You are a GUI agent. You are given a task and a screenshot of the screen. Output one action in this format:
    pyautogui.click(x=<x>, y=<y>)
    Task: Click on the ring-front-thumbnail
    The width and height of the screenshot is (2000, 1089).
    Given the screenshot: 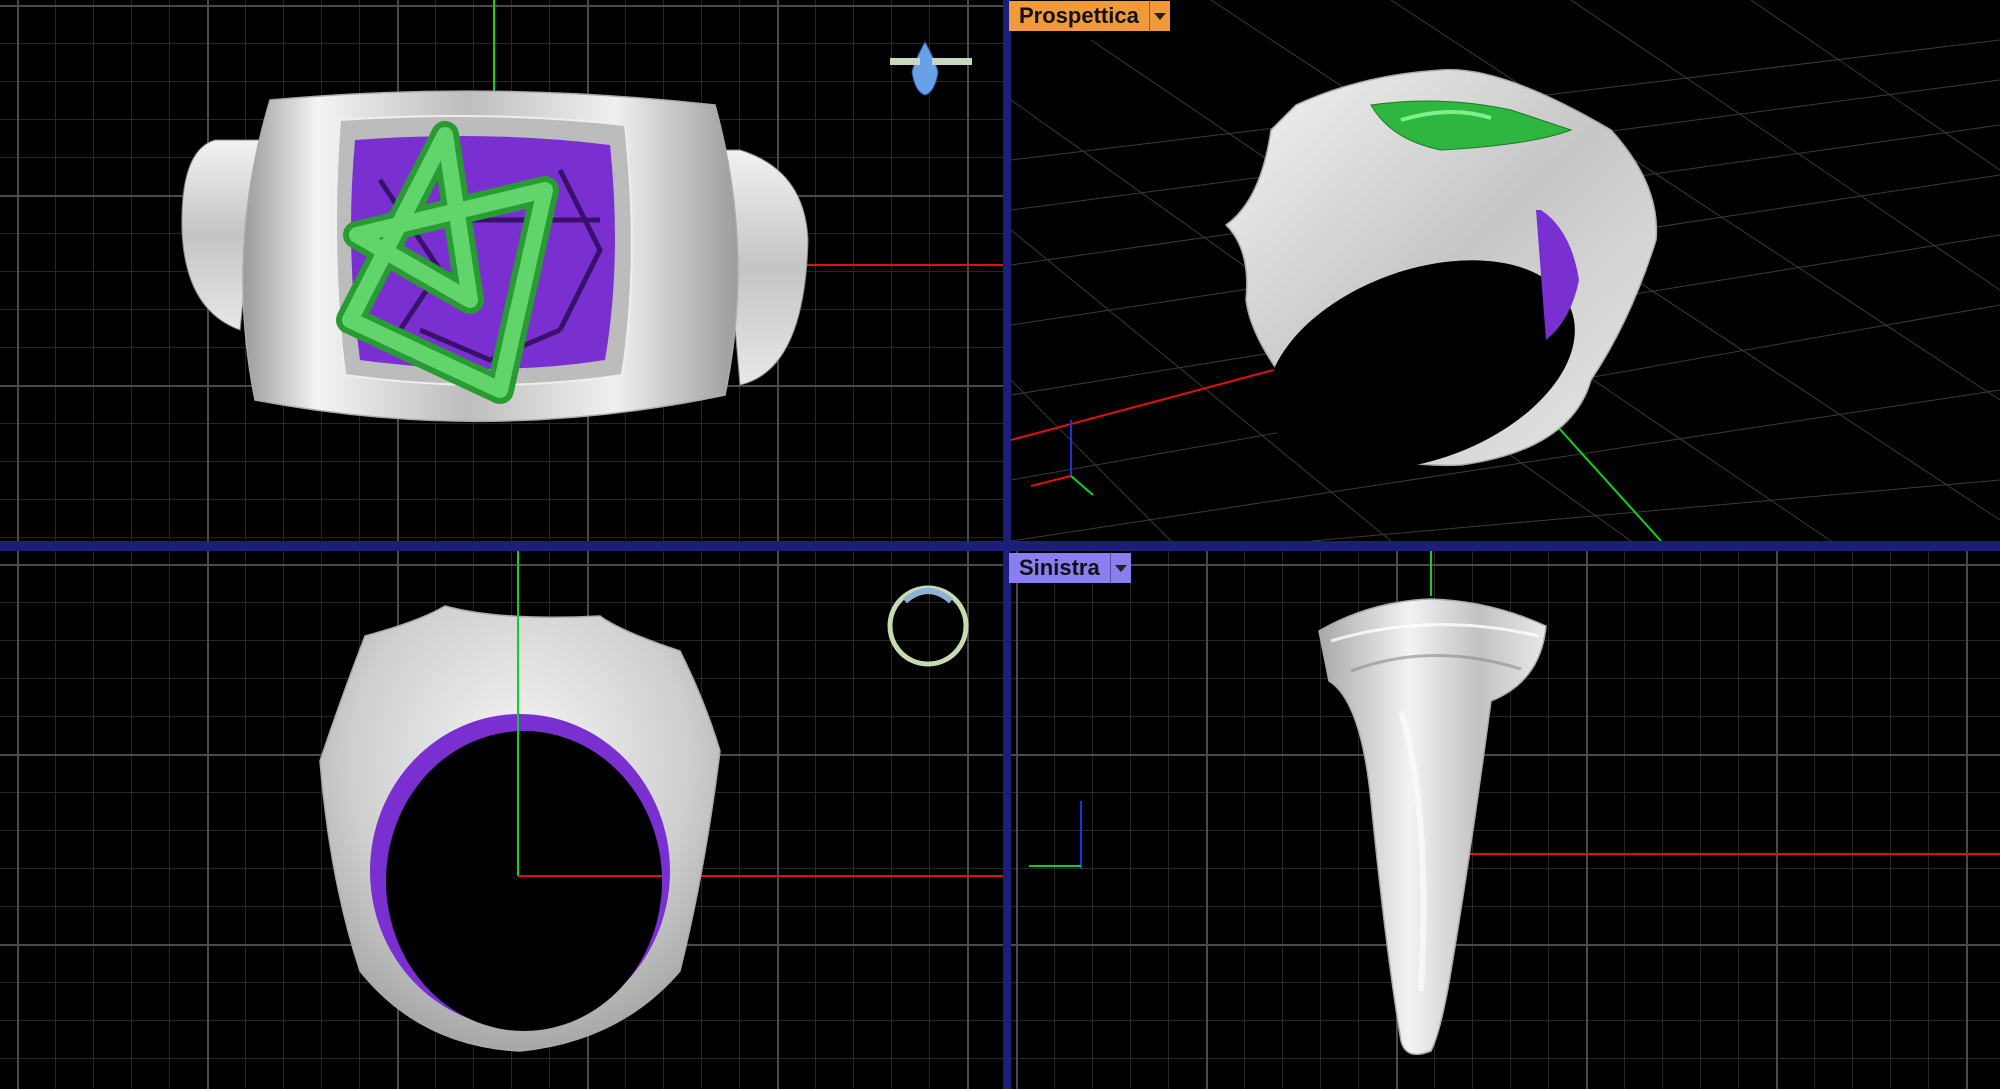 What is the action you would take?
    pyautogui.click(x=928, y=626)
    